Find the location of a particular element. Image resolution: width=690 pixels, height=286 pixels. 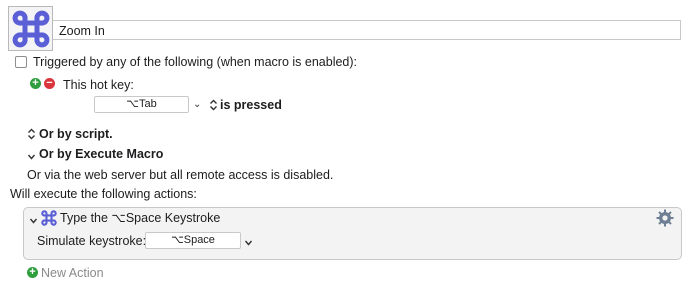

simulate-keystroke-label: Simulate keystroke: is located at coordinates (92, 241).